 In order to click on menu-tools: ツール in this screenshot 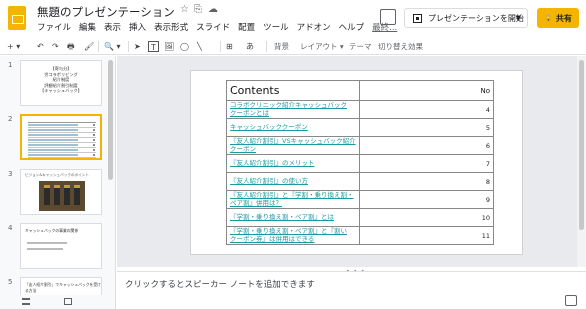, I will do `click(276, 27)`.